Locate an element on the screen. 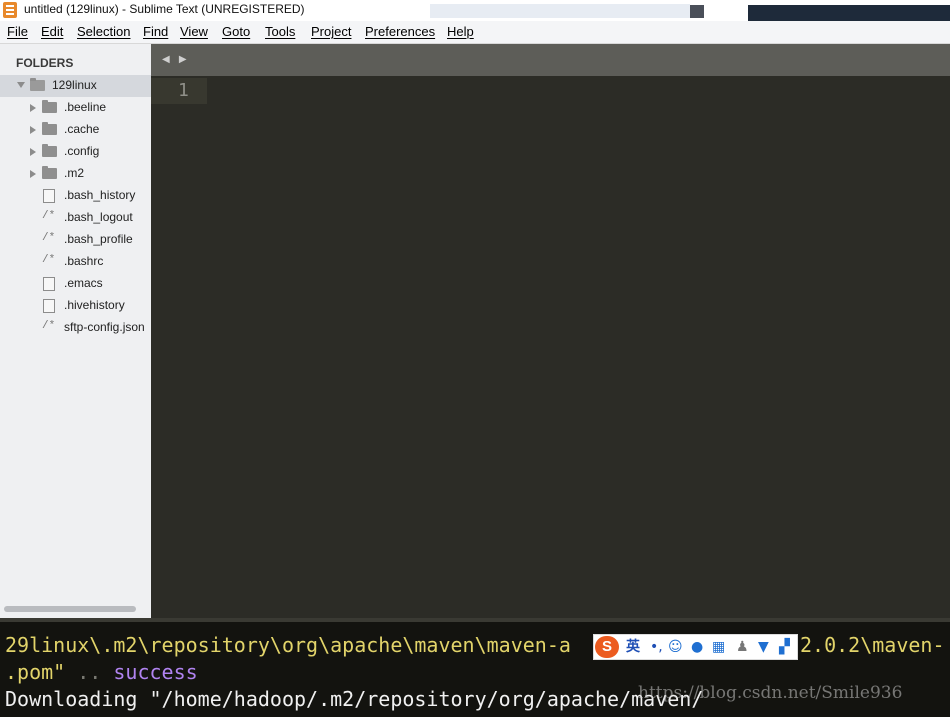 Image resolution: width=950 pixels, height=717 pixels. menu-help: Help is located at coordinates (460, 32).